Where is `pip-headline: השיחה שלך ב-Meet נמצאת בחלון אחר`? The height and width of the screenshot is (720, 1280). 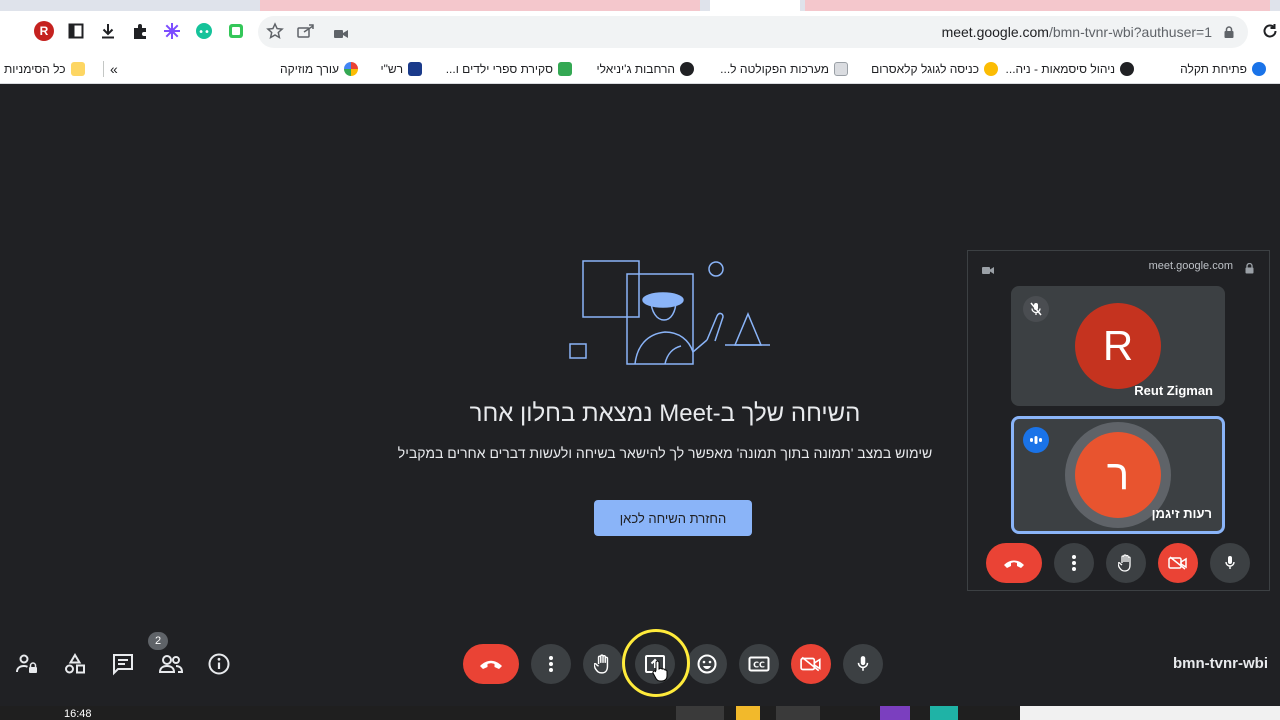
pip-headline: השיחה שלך ב-Meet נמצאת בחלון אחר is located at coordinates (665, 413).